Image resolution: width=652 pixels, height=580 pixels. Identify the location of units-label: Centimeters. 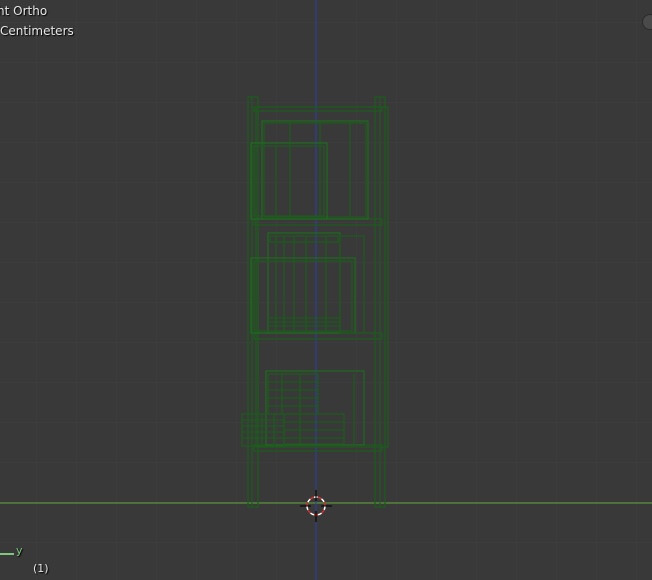
(37, 31).